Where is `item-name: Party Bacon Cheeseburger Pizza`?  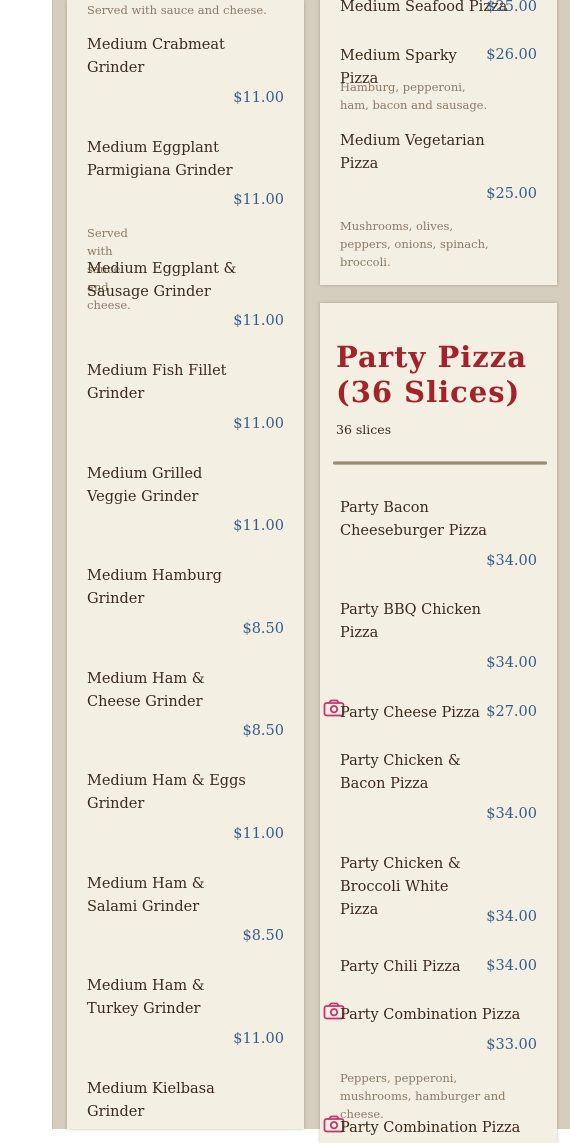
item-name: Party Bacon Cheeseburger Pizza is located at coordinates (413, 519).